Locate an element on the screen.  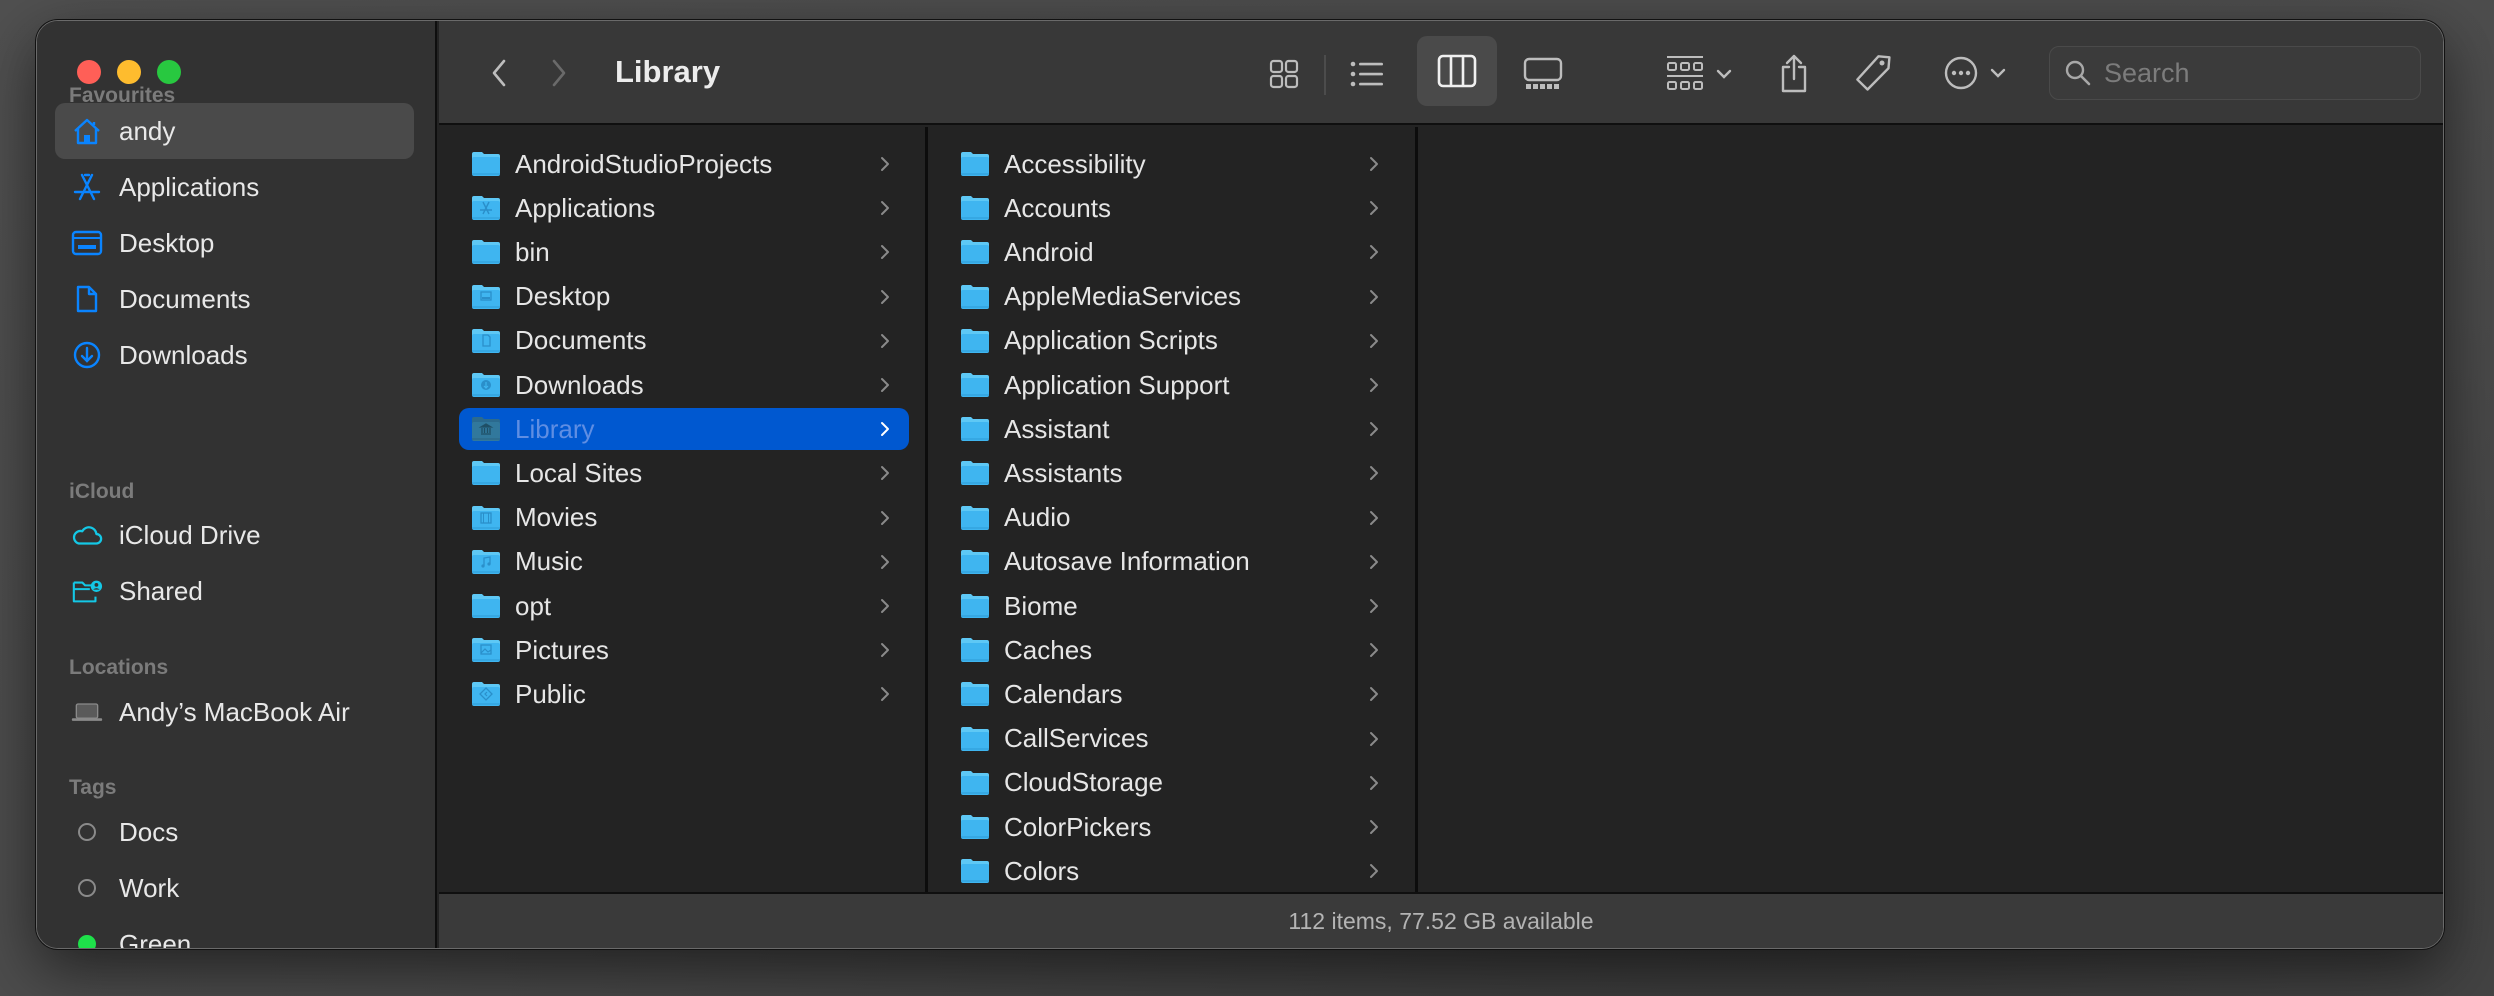
back-button is located at coordinates (499, 73).